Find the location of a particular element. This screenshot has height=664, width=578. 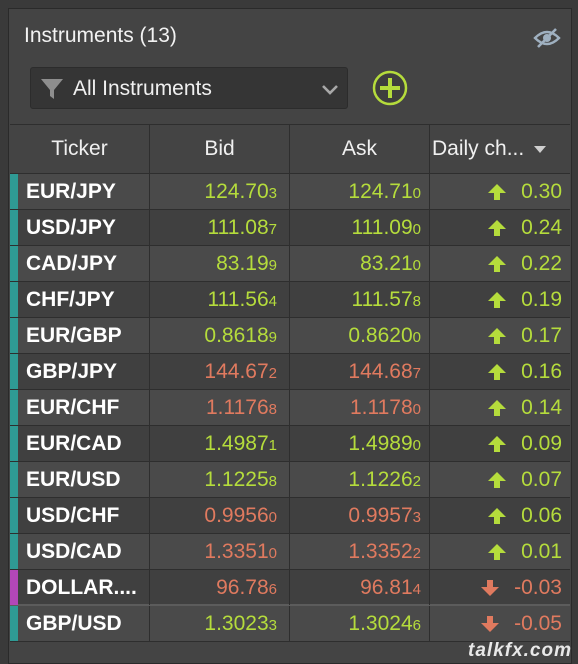

ticker-cell: USD/CAD is located at coordinates (80, 551).